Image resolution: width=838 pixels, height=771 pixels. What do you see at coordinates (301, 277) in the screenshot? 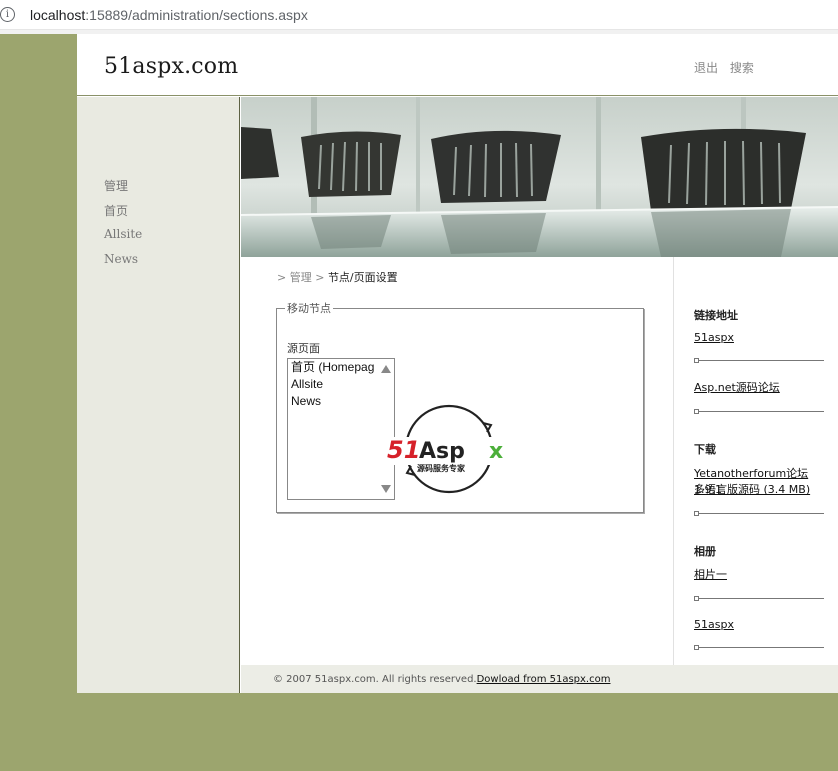
I see `breadcrumb-parent-link: 管理` at bounding box center [301, 277].